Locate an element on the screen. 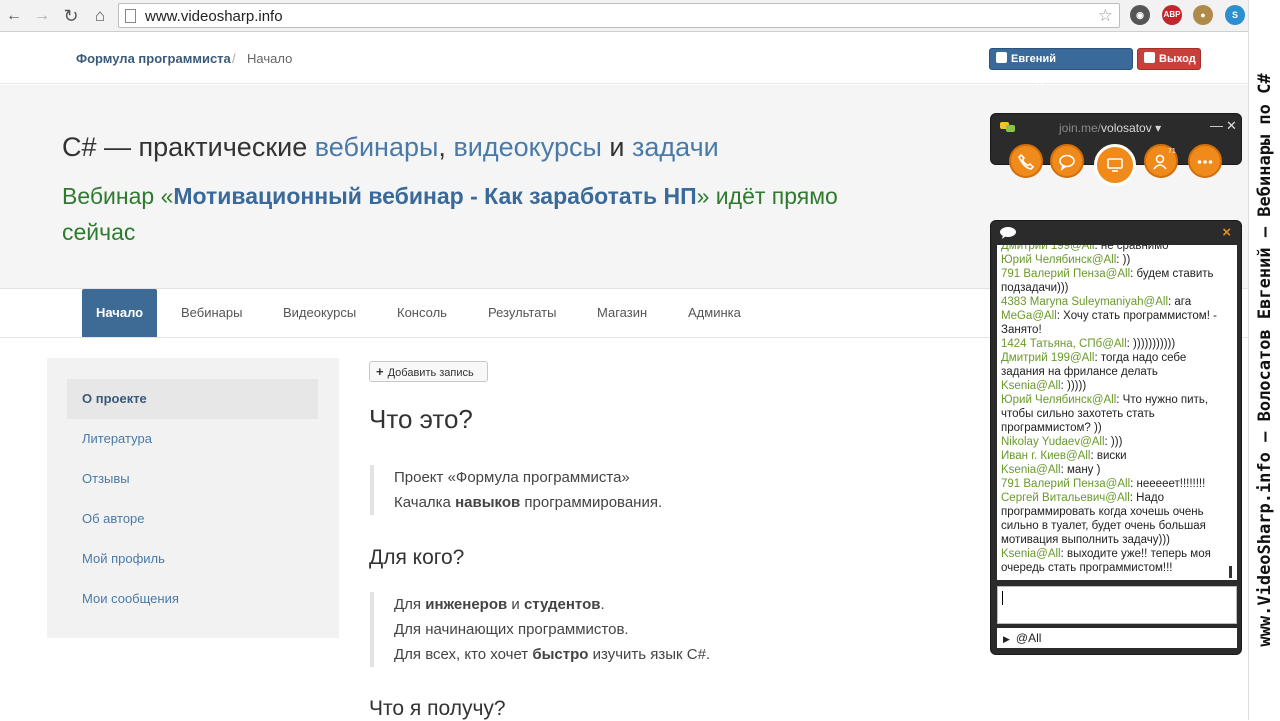 Image resolution: width=1280 pixels, height=721 pixels. browser-toolbar: ← → ↻ ⌂ www.videosharp.info ☆ ◉ ABP ● S is located at coordinates (624, 16).